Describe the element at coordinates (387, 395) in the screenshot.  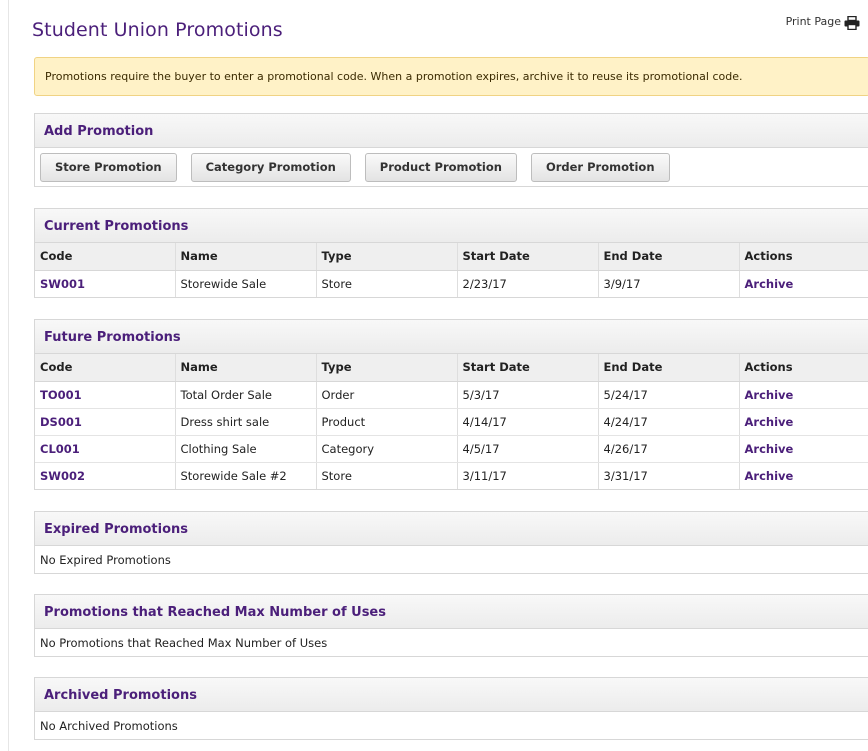
I see `promotion-type: Order` at that location.